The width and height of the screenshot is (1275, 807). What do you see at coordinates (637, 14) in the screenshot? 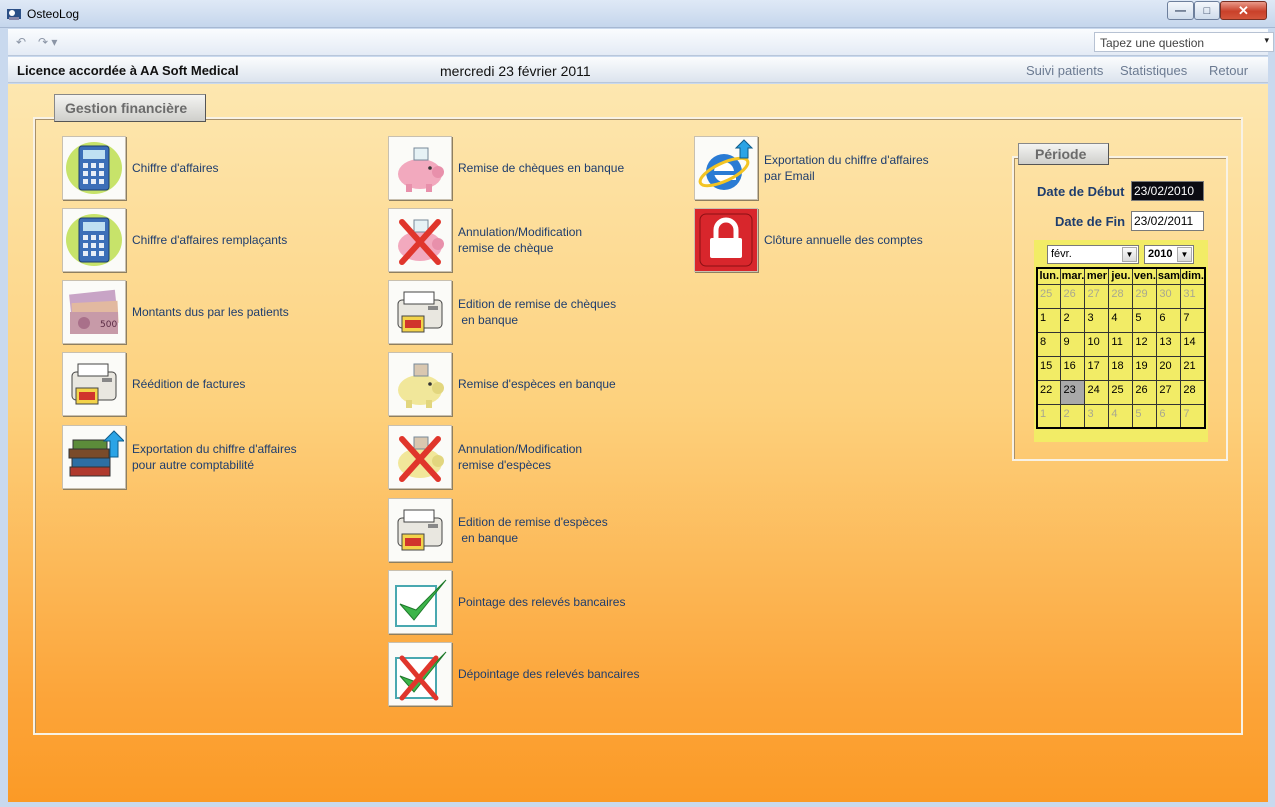
I see `title-bar: OsteoLog — □ ✕` at bounding box center [637, 14].